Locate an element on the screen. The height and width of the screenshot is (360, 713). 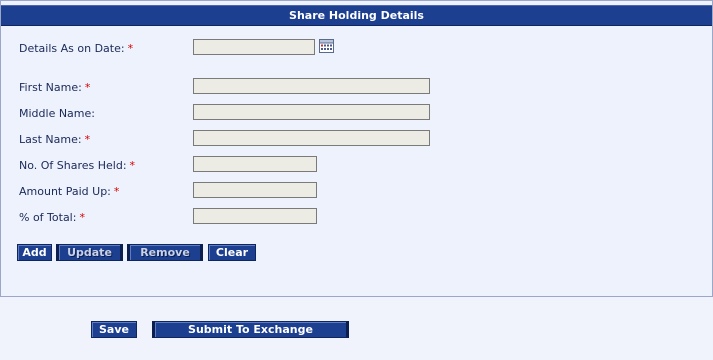
details-date-label-text: Details As on Date: is located at coordinates (72, 48).